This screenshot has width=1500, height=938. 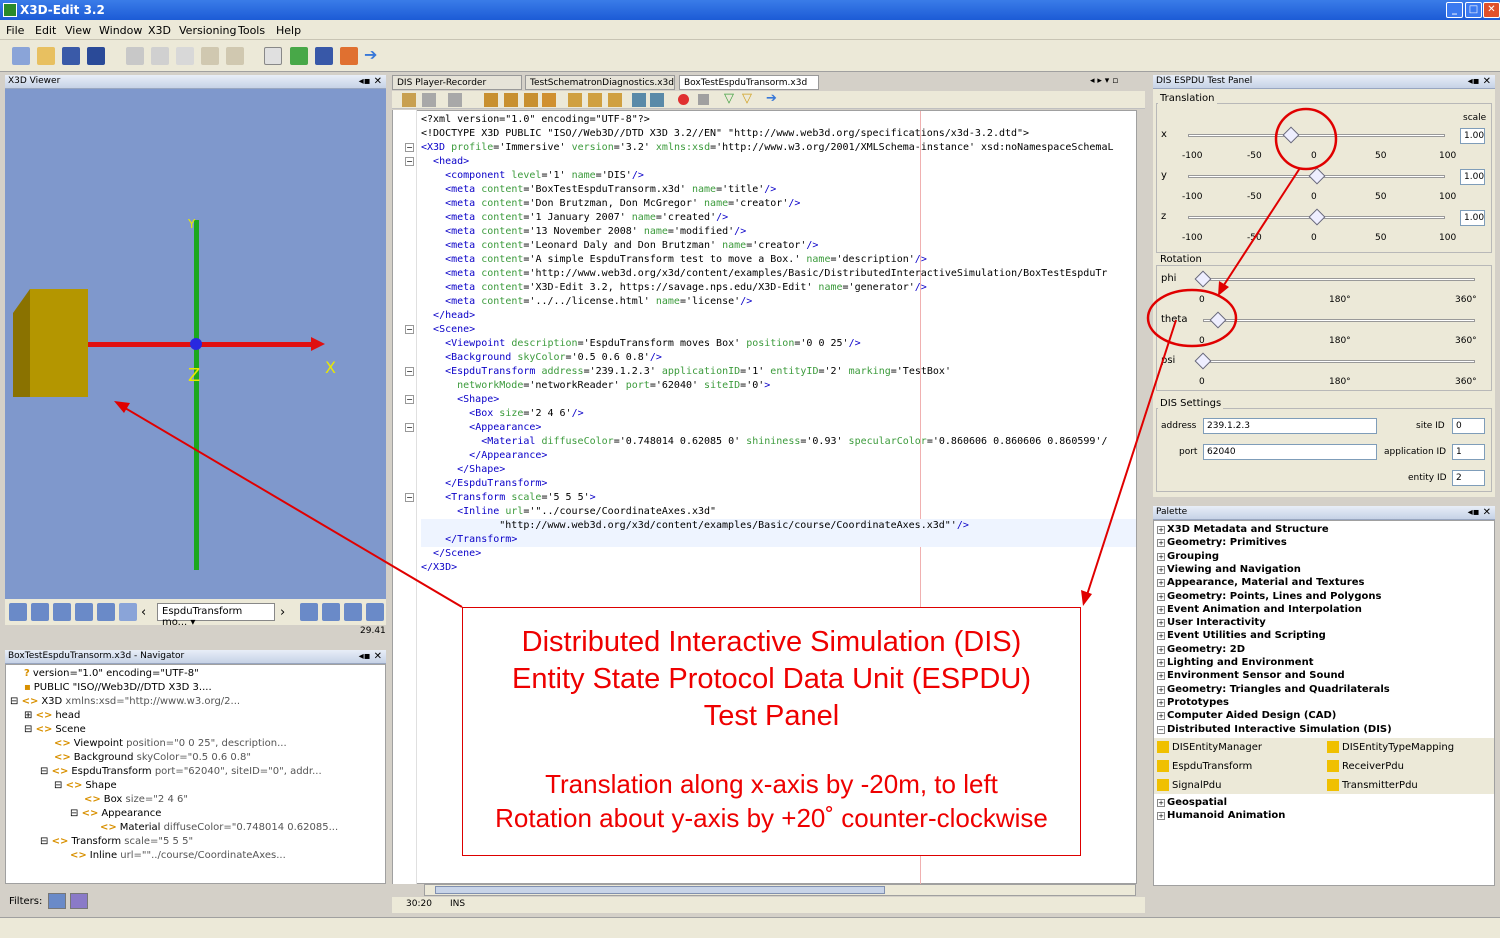 What do you see at coordinates (1306, 139) in the screenshot?
I see `x-slider-highlight` at bounding box center [1306, 139].